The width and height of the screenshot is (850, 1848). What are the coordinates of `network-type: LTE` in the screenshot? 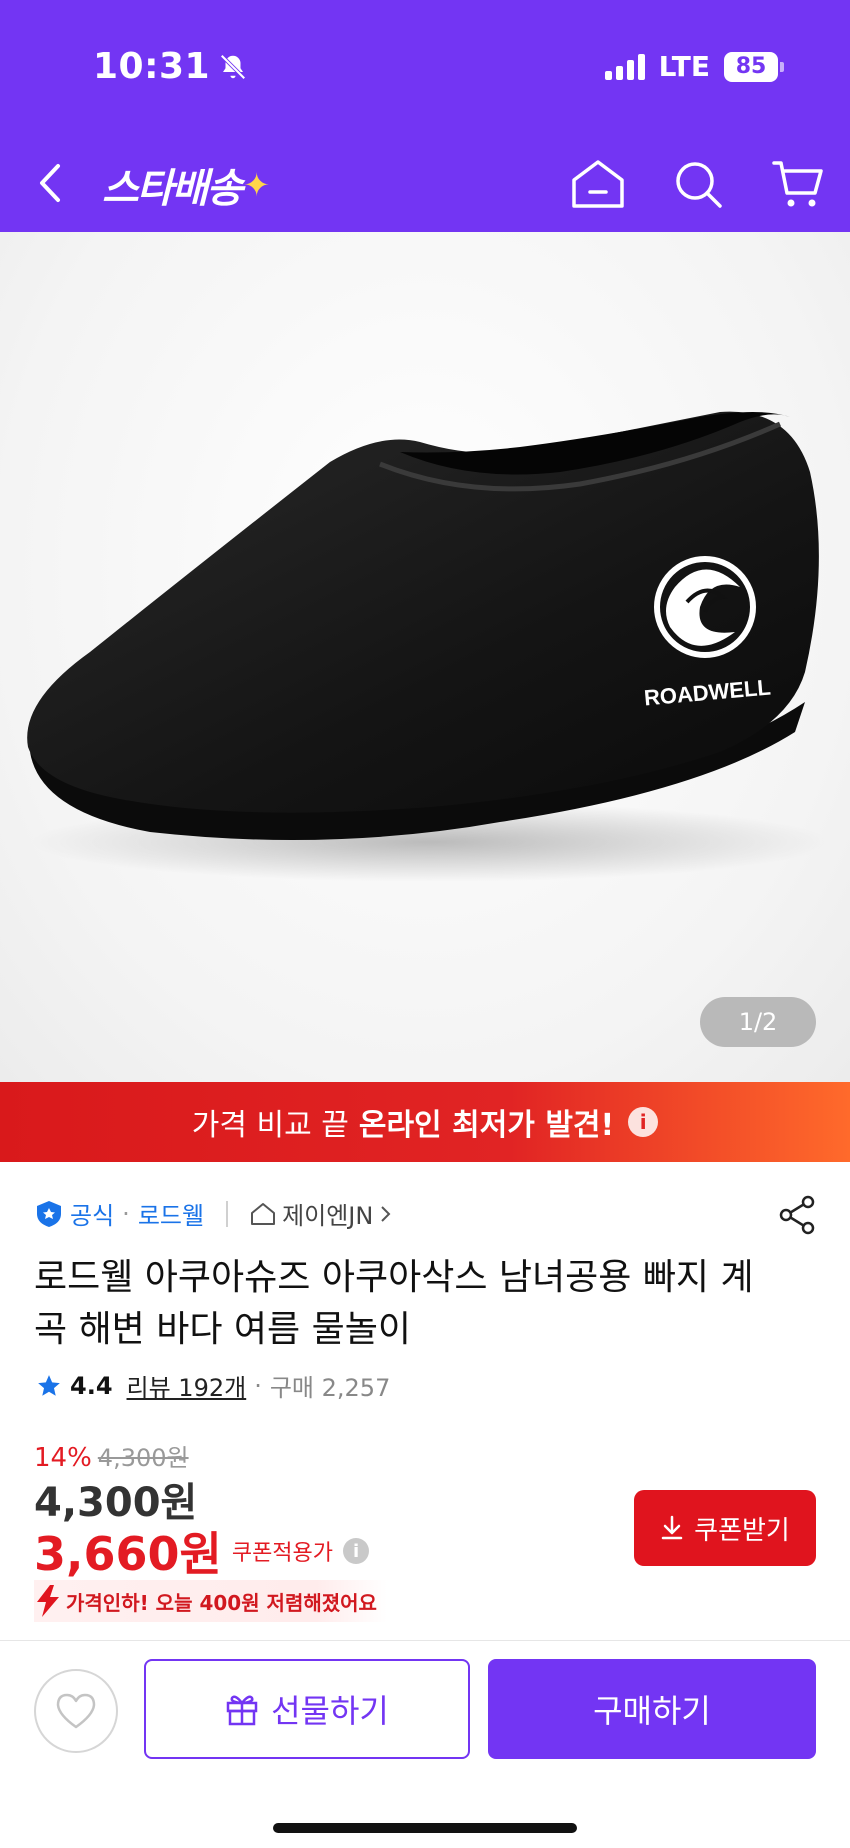 It's located at (684, 66).